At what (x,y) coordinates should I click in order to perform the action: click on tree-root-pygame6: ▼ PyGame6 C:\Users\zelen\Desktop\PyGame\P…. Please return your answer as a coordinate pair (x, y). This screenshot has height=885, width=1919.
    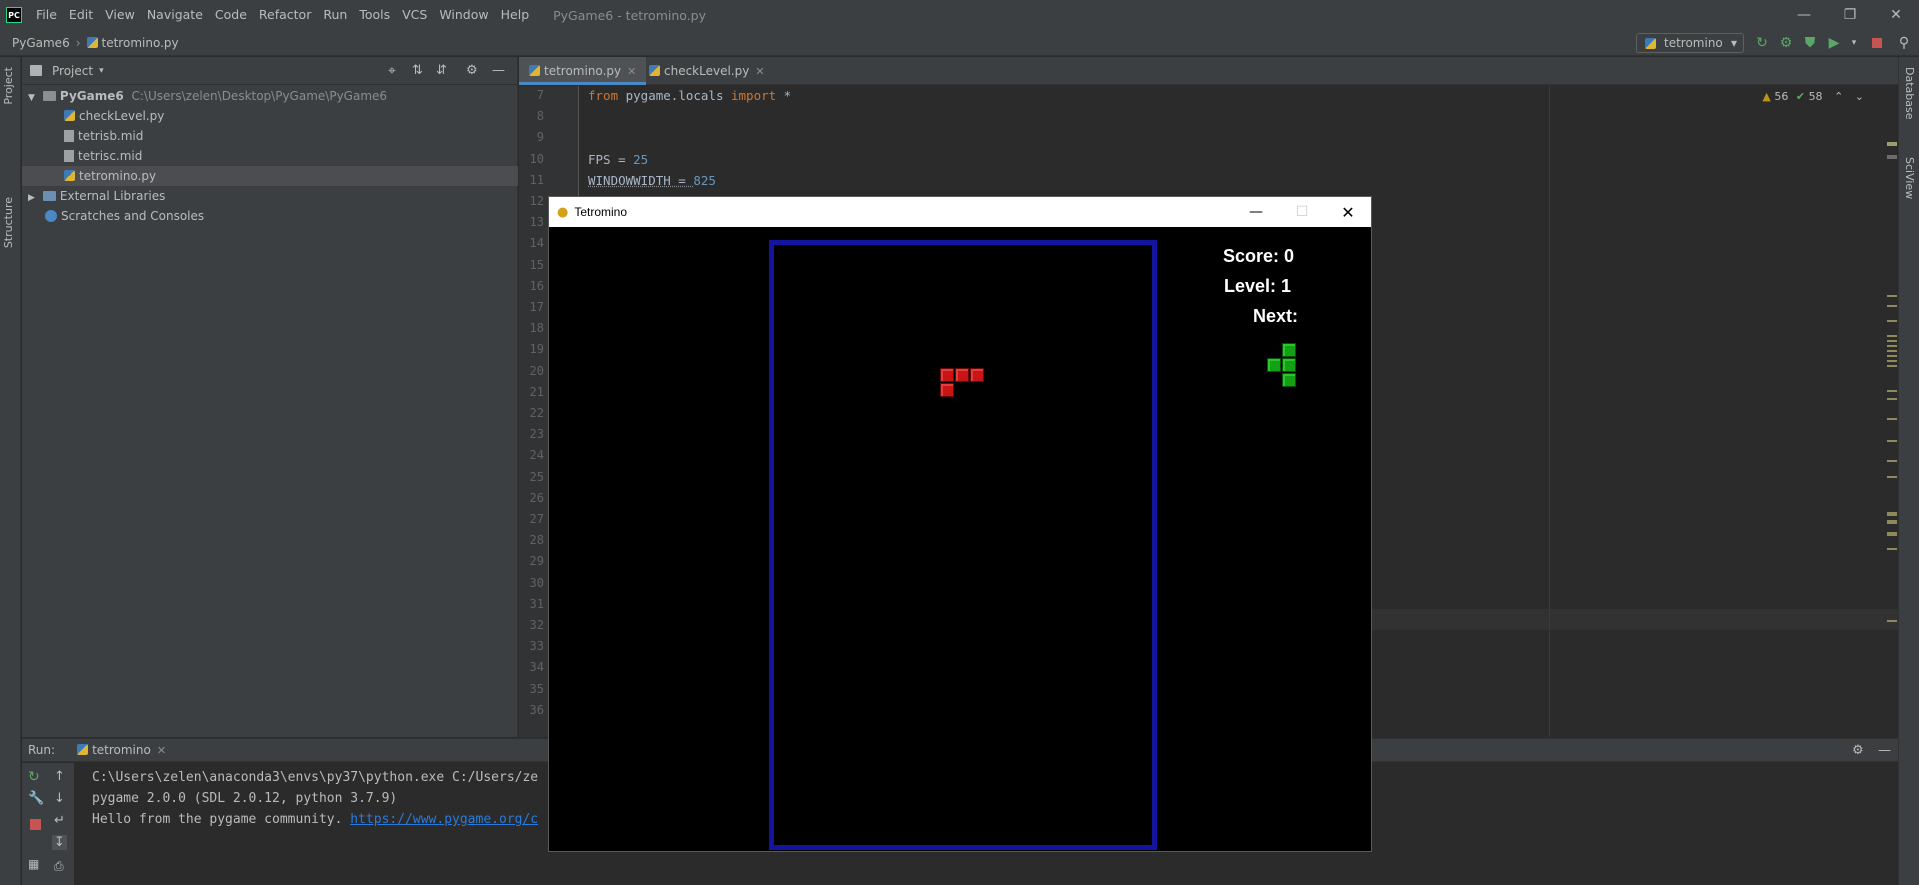
    Looking at the image, I should click on (270, 96).